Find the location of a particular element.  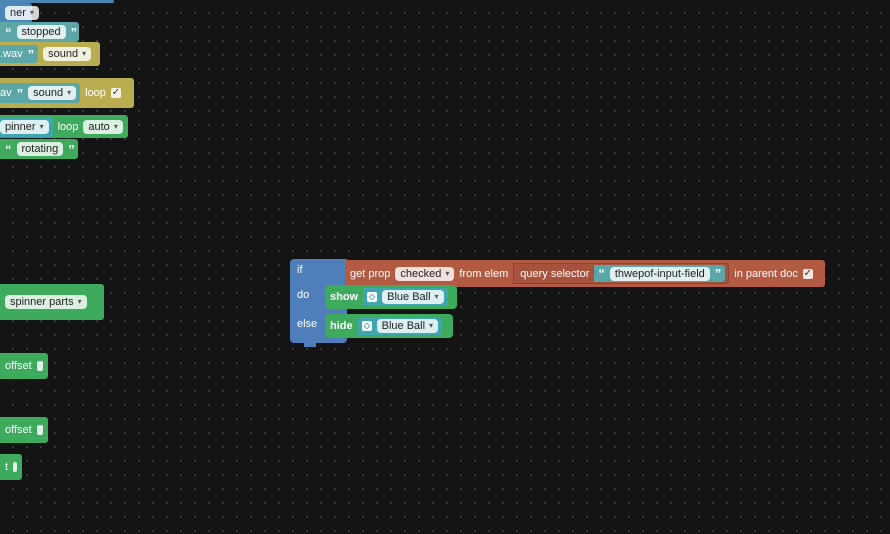

sound-type-dropdown: sound is located at coordinates (67, 54).